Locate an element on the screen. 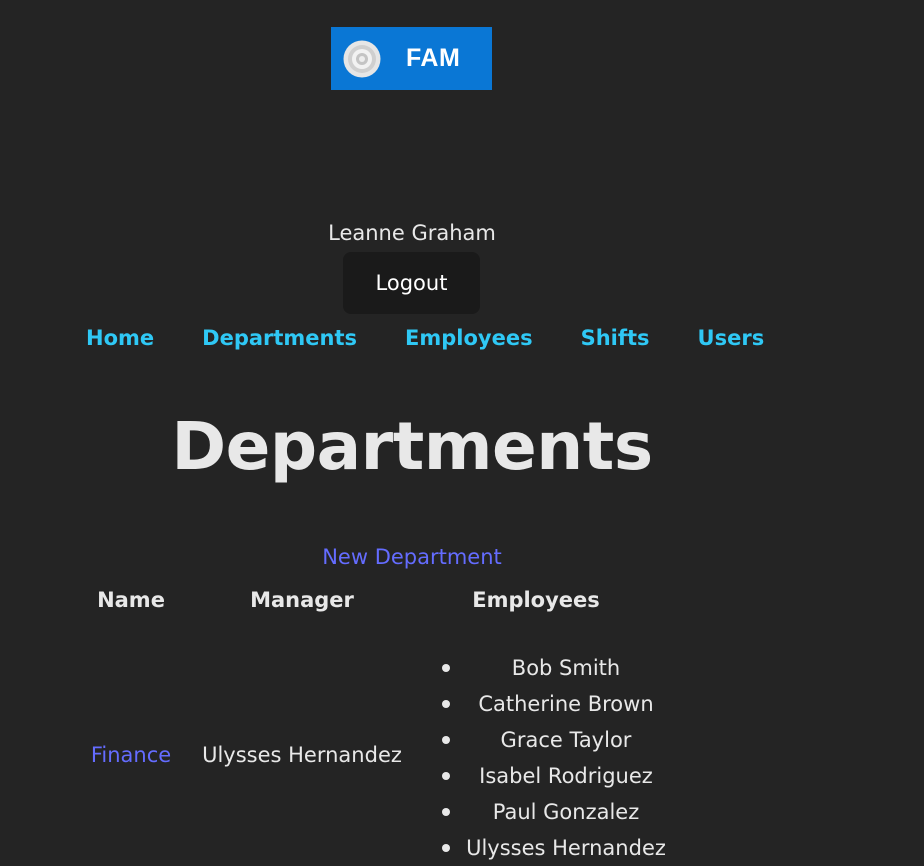 This screenshot has width=924, height=866. list-item: Ulysses Hernandez is located at coordinates (566, 848).